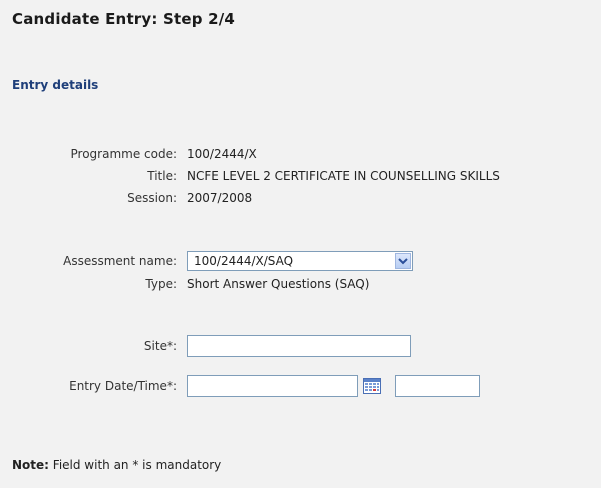 This screenshot has height=488, width=601. Describe the element at coordinates (124, 19) in the screenshot. I see `page-title: Candidate Entry: Step 2/4` at that location.